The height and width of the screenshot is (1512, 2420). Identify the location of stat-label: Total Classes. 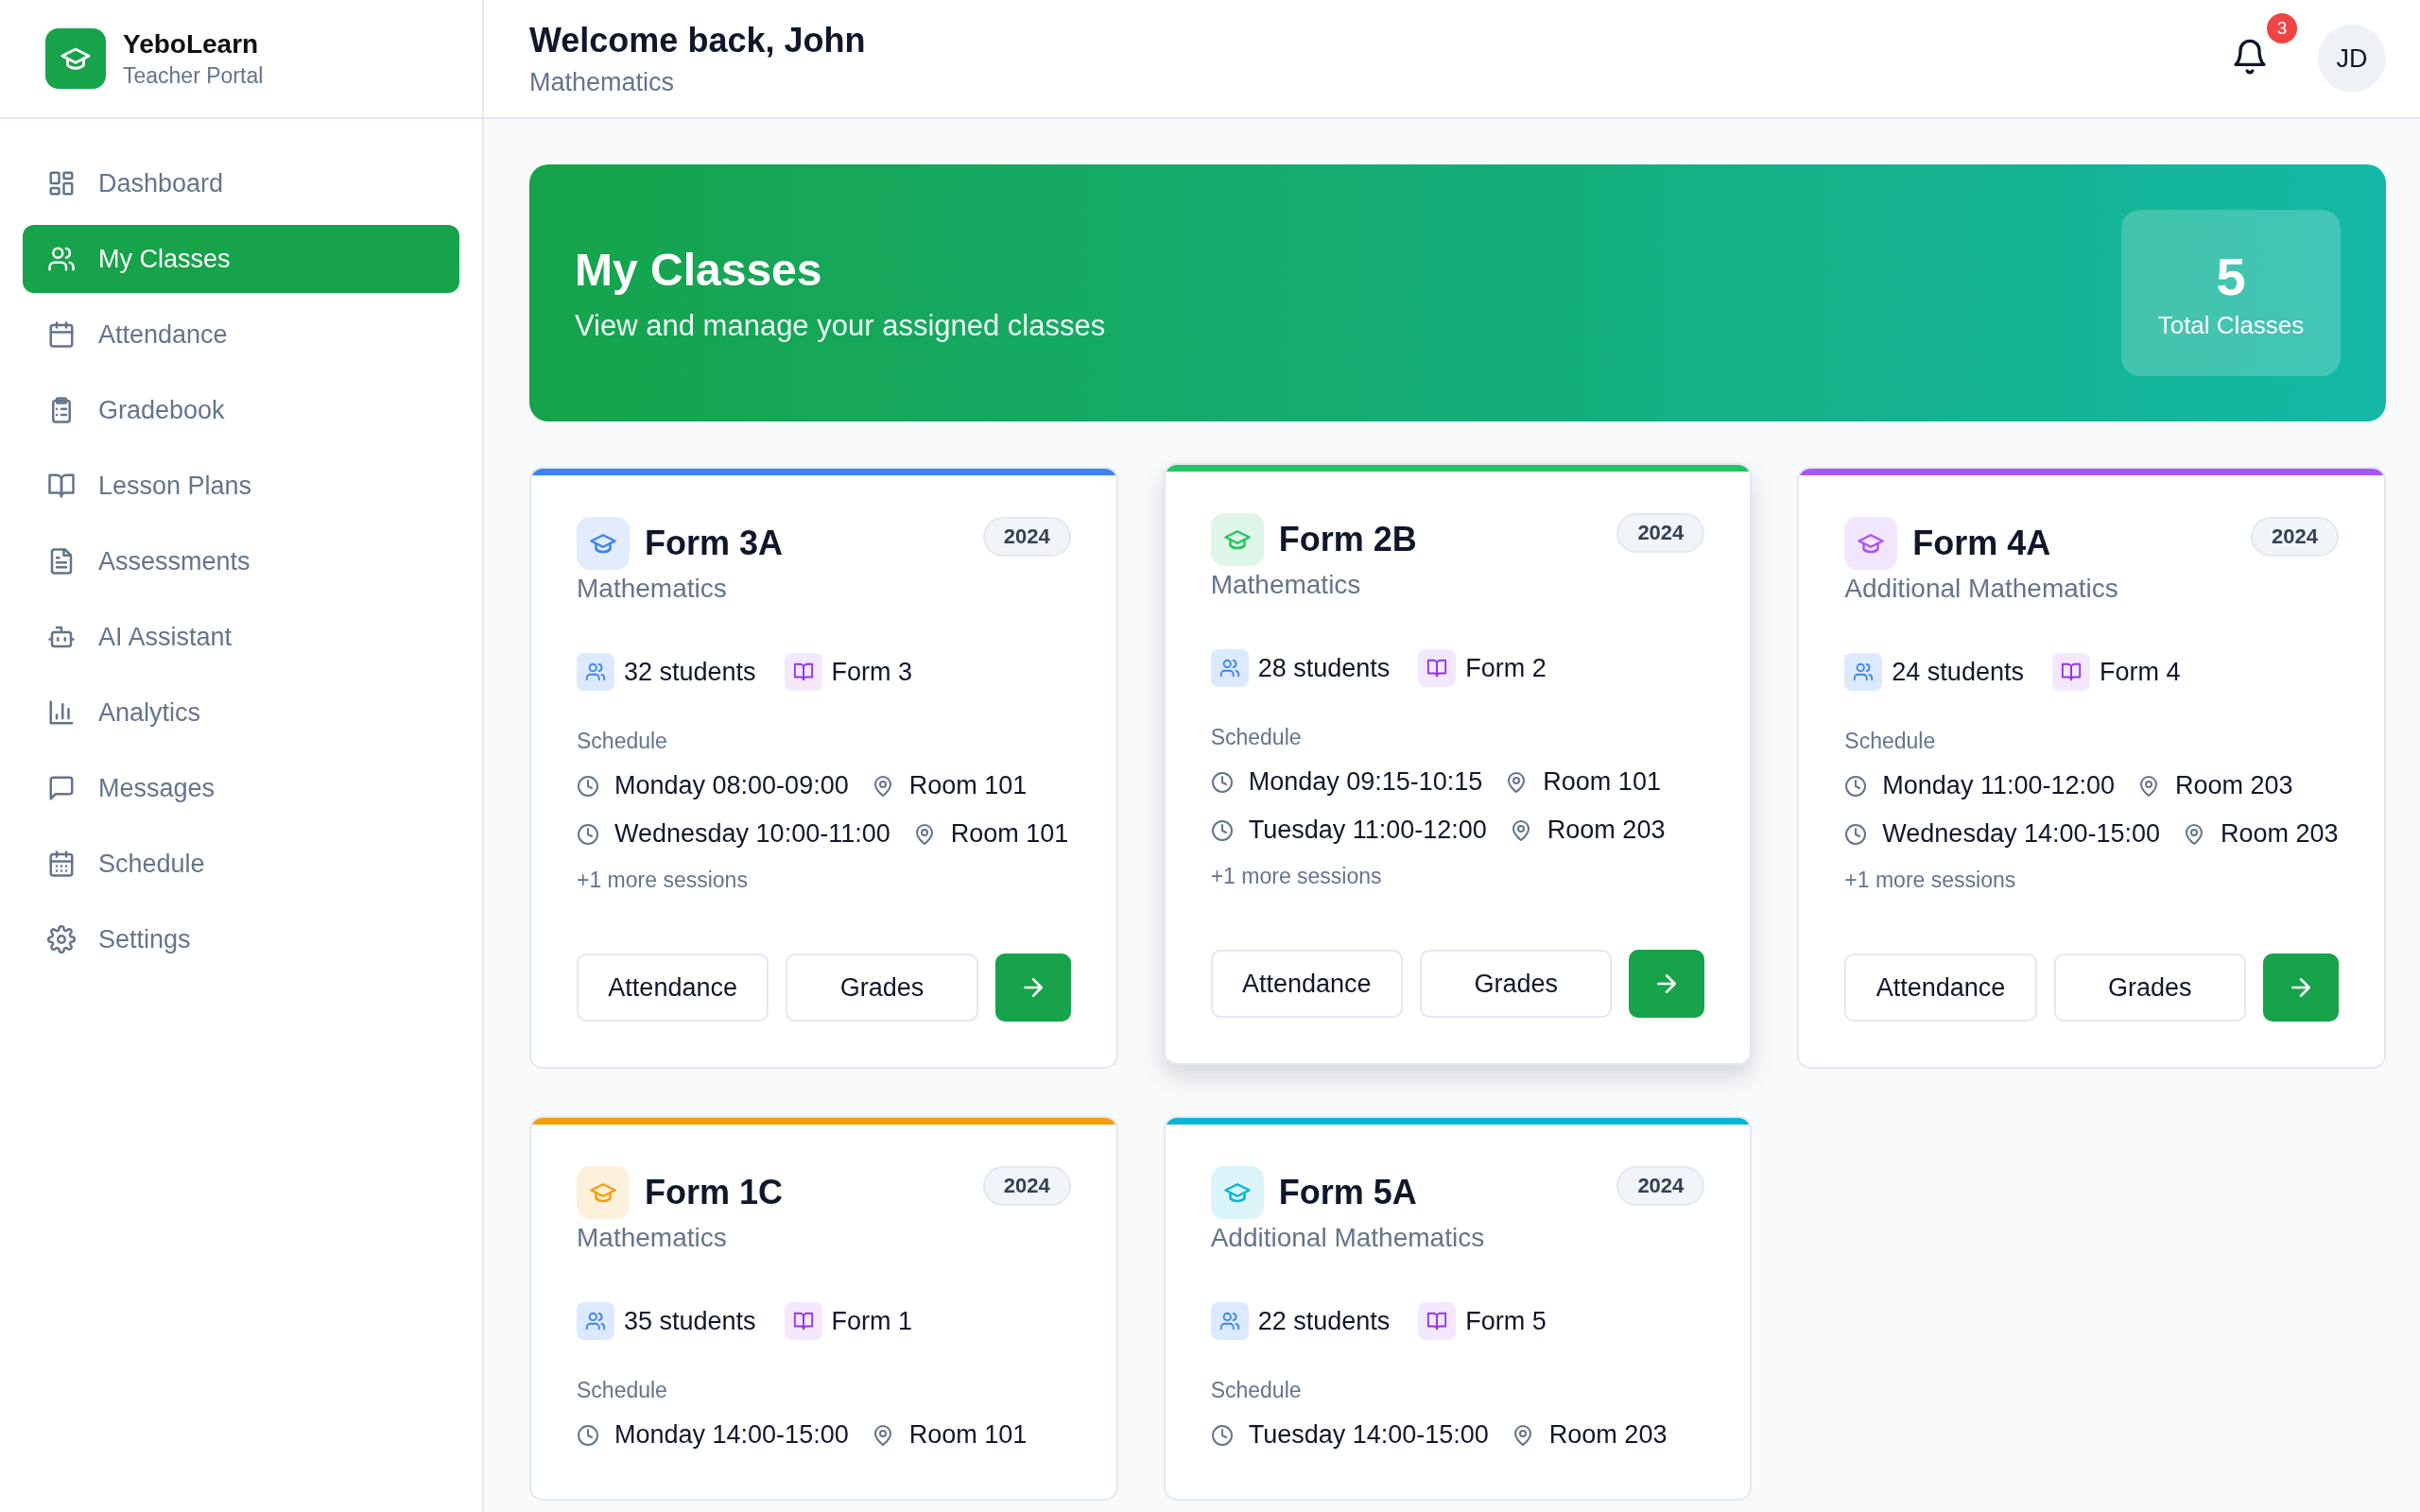
(2231, 325).